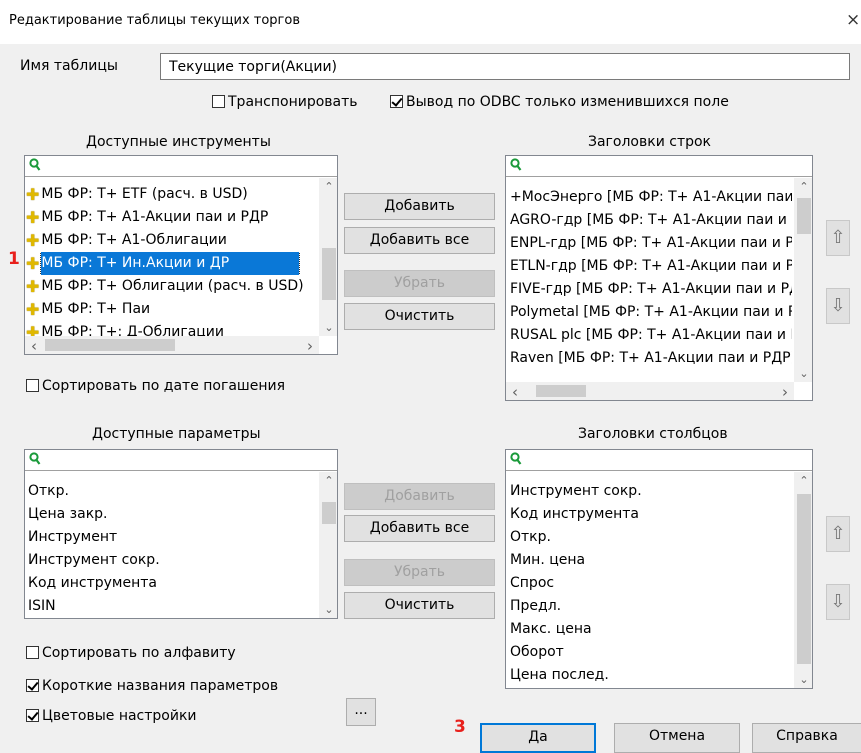 Image resolution: width=861 pixels, height=753 pixels. What do you see at coordinates (419, 283) in the screenshot?
I see `remove-instrument-button: Убрать` at bounding box center [419, 283].